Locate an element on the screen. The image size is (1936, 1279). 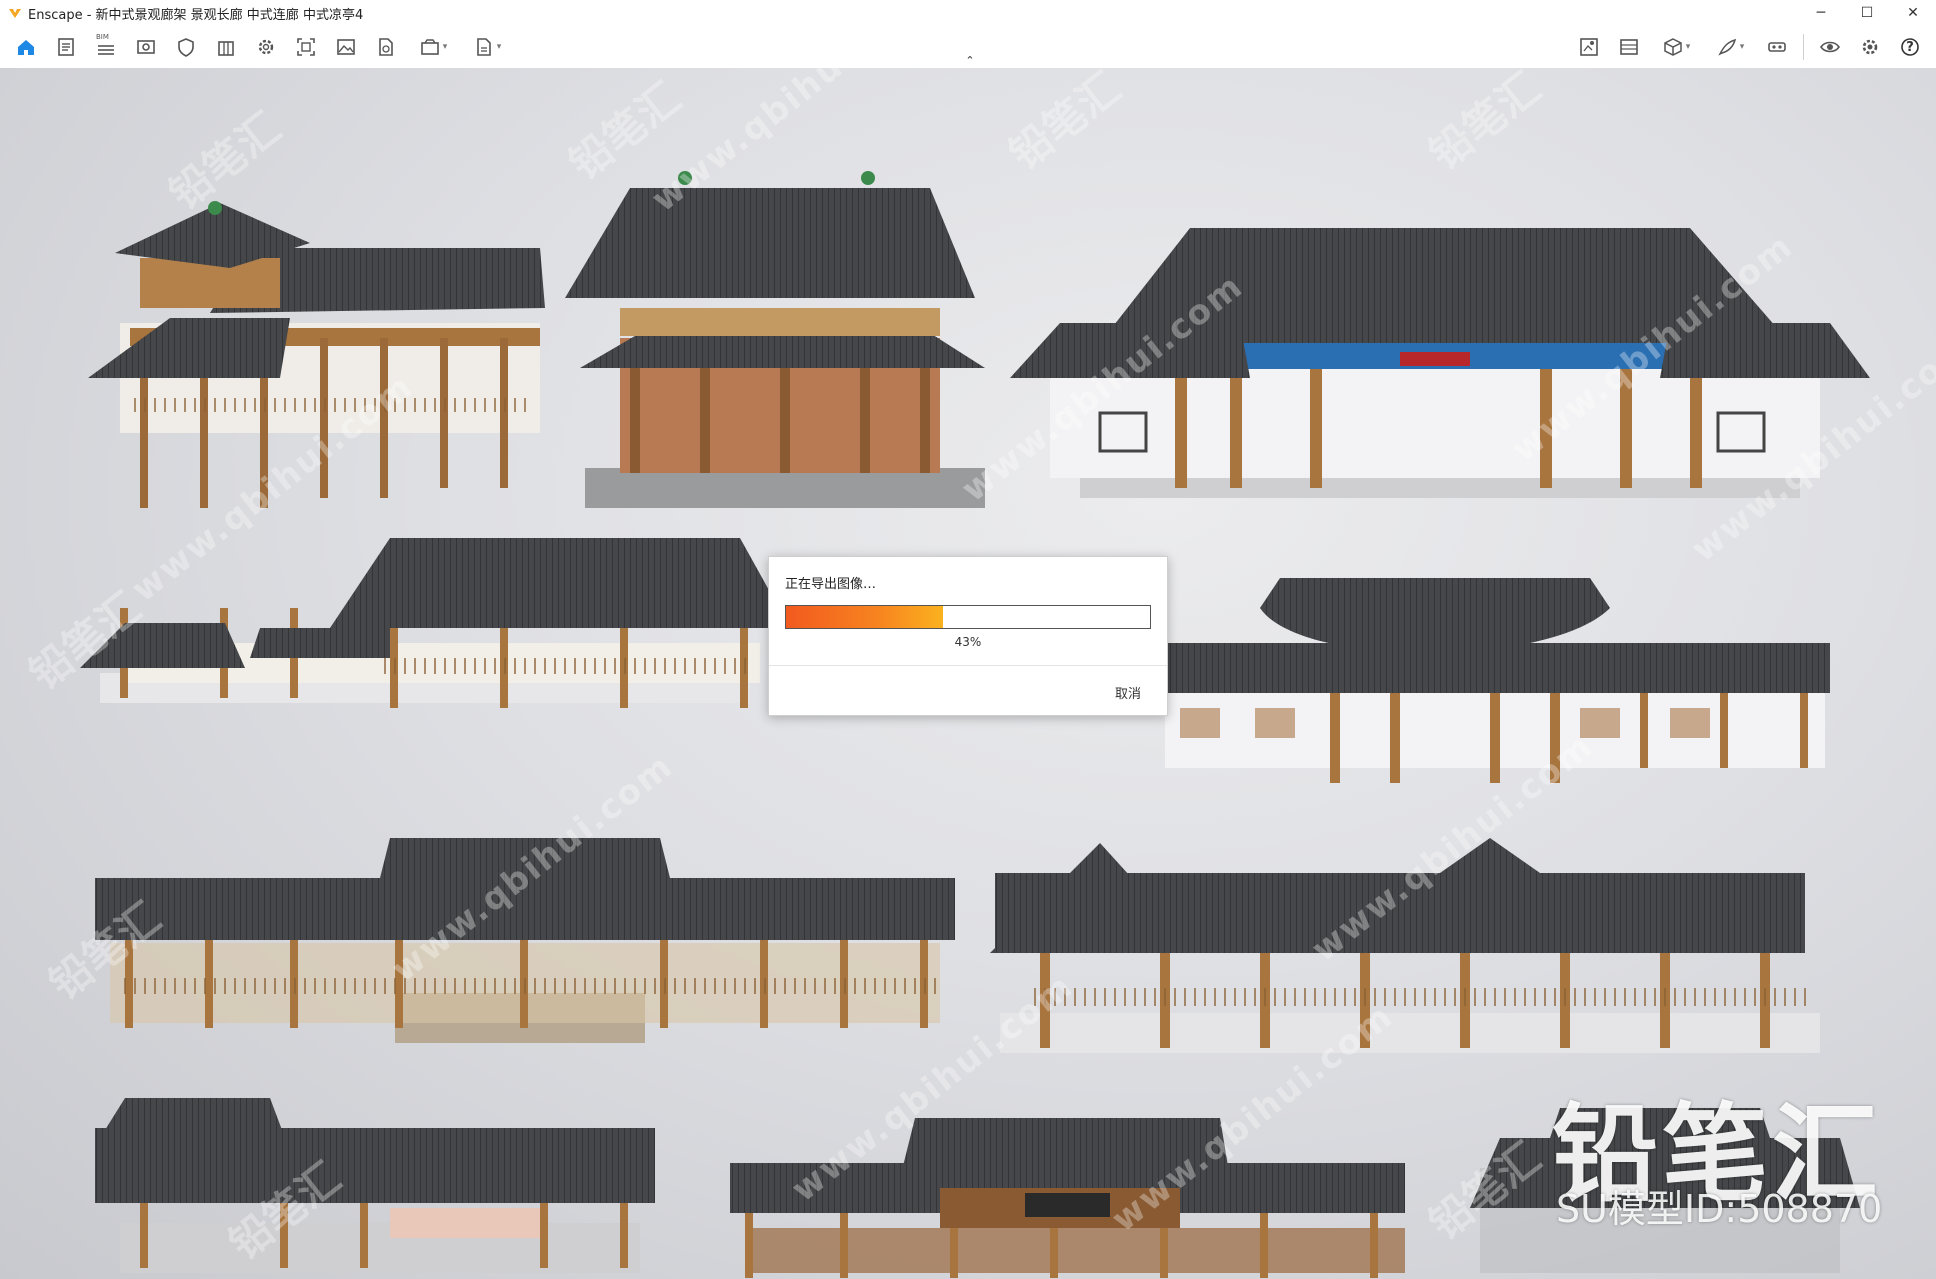
toolbar-right: ▾ ▾ ? is located at coordinates (1749, 47).